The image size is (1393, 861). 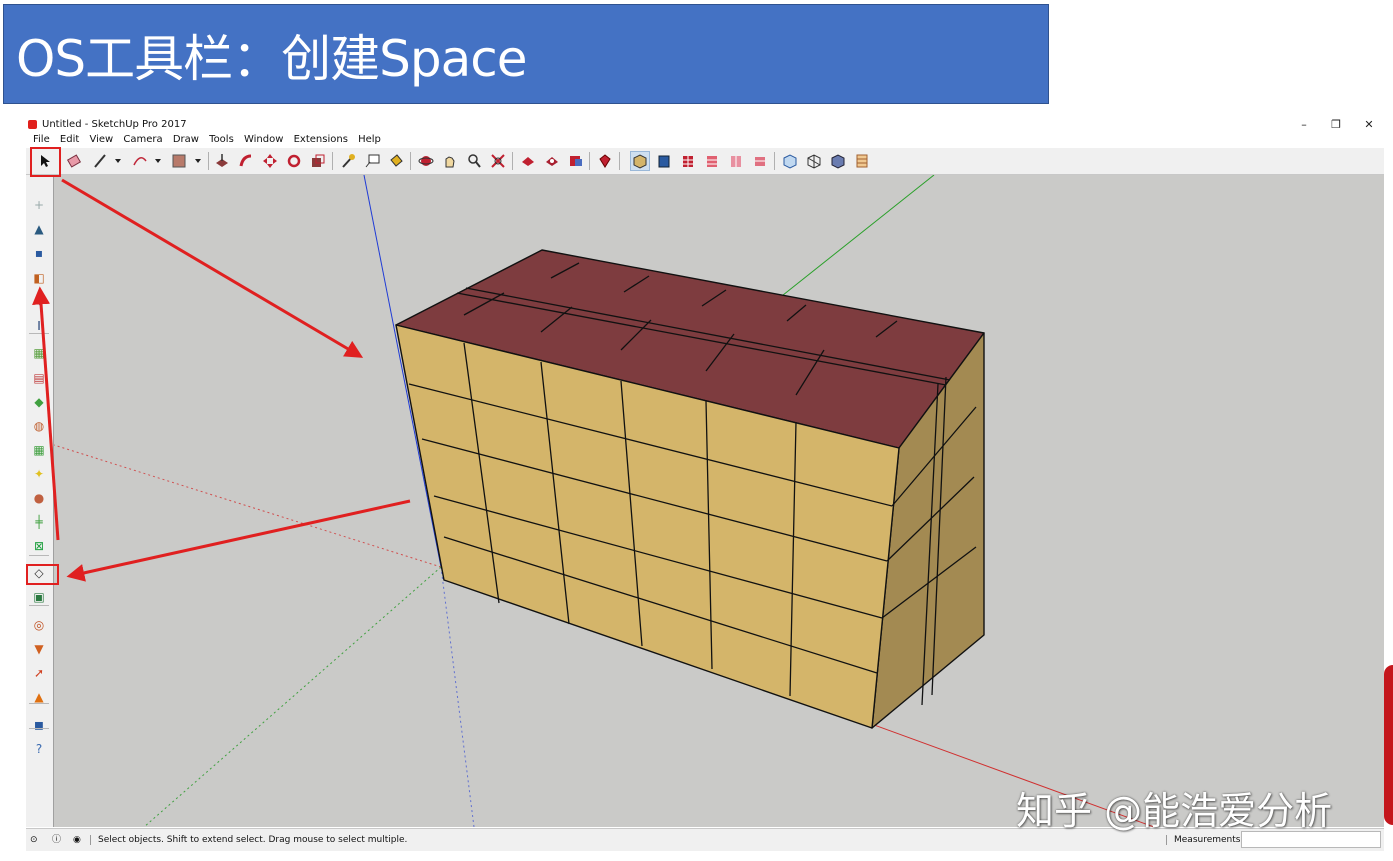 What do you see at coordinates (1174, 811) in the screenshot?
I see `watermark: 知乎 @能浩爱分析` at bounding box center [1174, 811].